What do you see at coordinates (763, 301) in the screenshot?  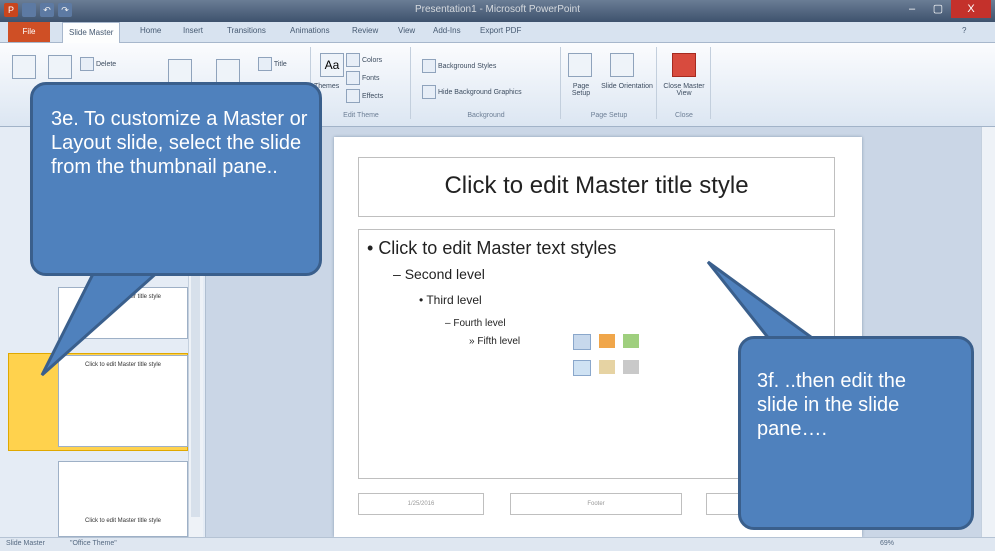 I see `right-callout-tail` at bounding box center [763, 301].